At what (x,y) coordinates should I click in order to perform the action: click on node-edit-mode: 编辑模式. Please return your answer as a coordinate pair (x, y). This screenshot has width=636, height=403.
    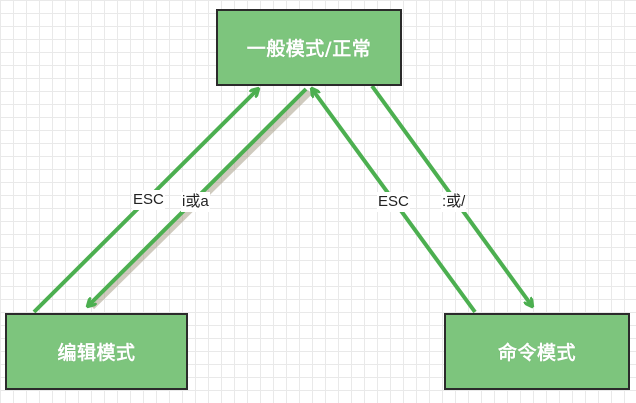
    Looking at the image, I should click on (96, 351).